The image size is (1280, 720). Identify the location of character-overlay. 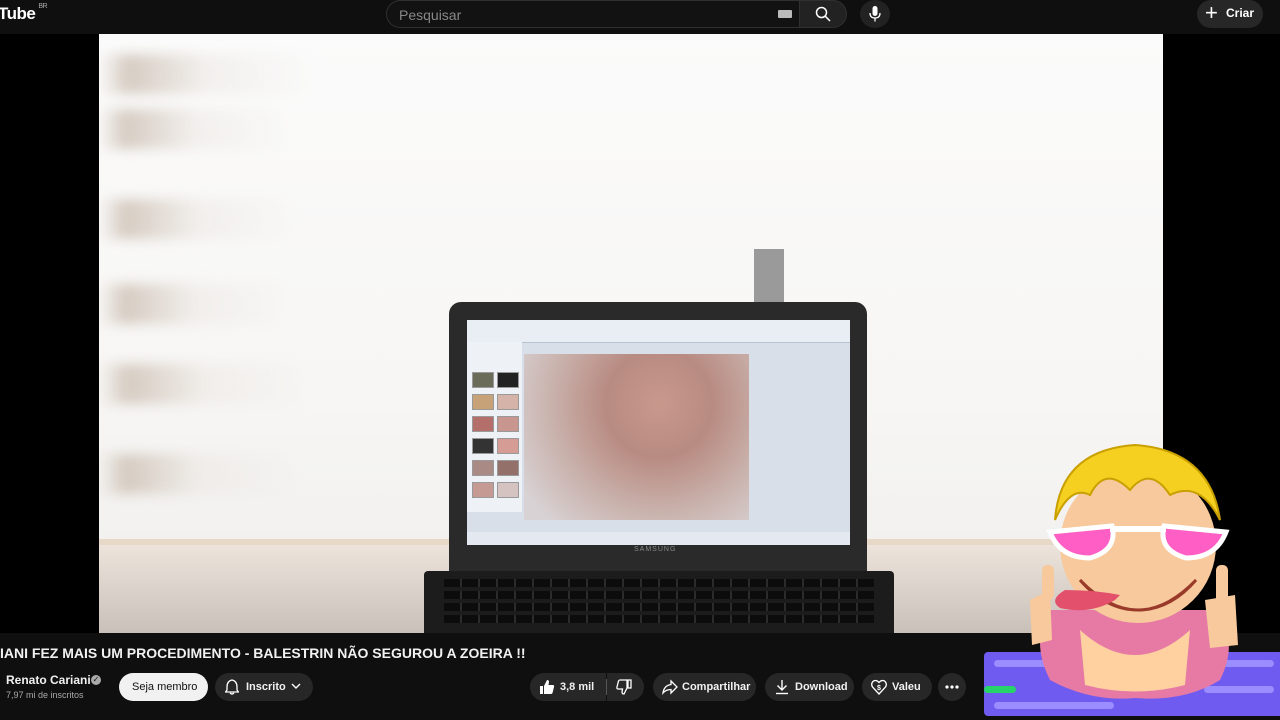
(1132, 580).